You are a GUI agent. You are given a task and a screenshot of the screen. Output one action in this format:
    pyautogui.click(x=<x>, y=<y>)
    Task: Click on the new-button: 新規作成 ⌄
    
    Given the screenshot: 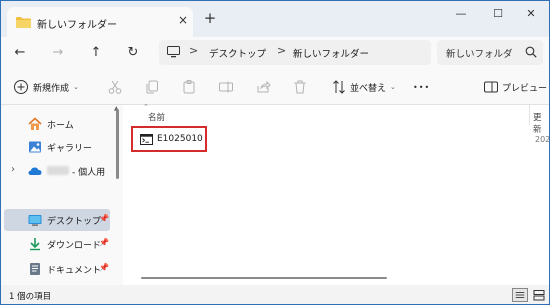 What is the action you would take?
    pyautogui.click(x=46, y=87)
    